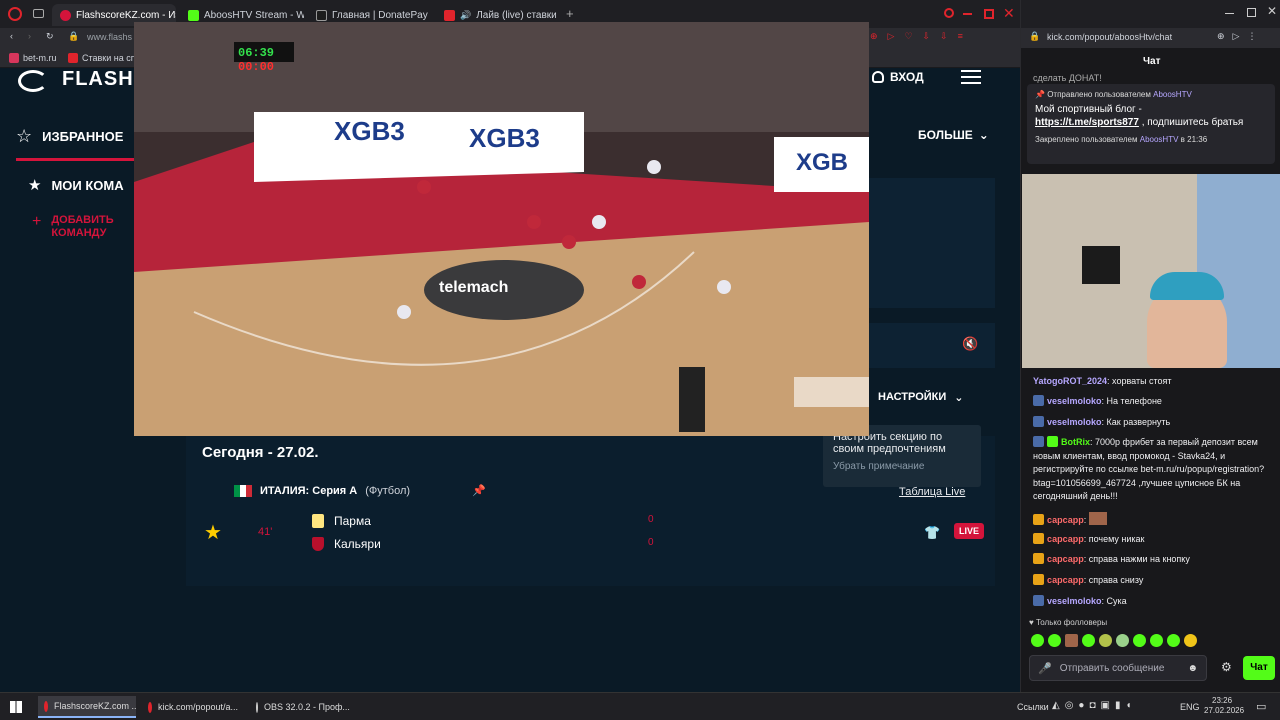 This screenshot has width=1280, height=720. I want to click on toolbar-icons: ⊕▷♡⇩⇩≡, so click(921, 36).